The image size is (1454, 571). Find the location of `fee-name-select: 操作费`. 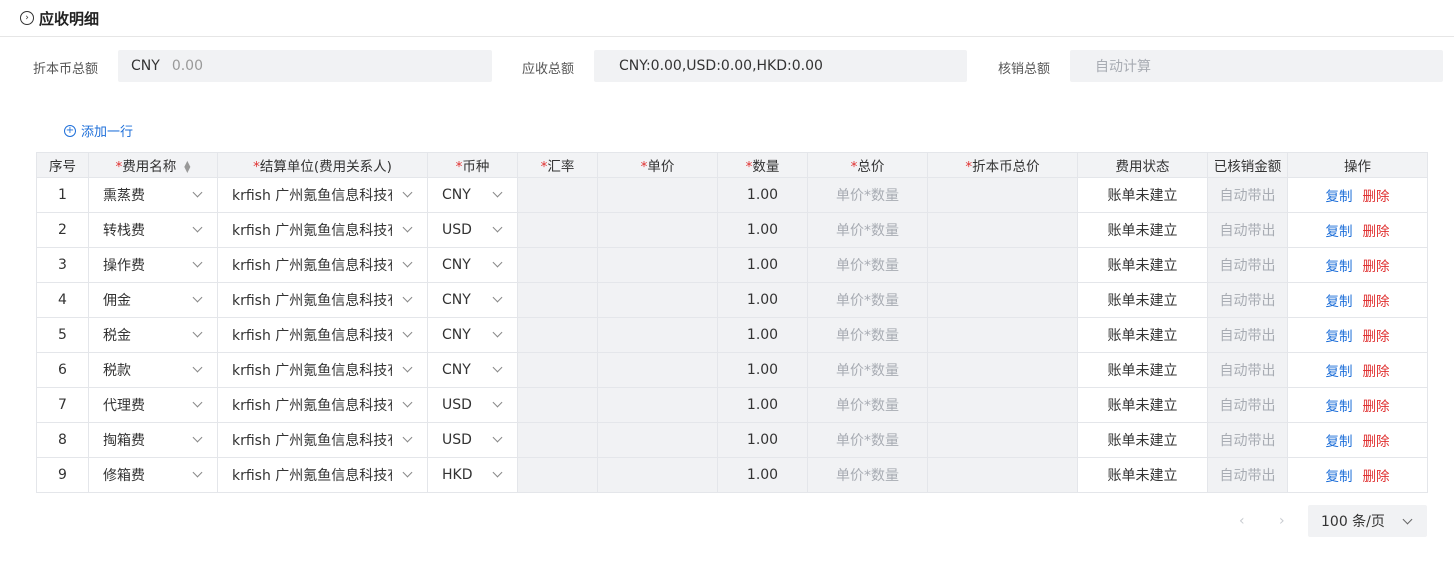

fee-name-select: 操作费 is located at coordinates (153, 265).